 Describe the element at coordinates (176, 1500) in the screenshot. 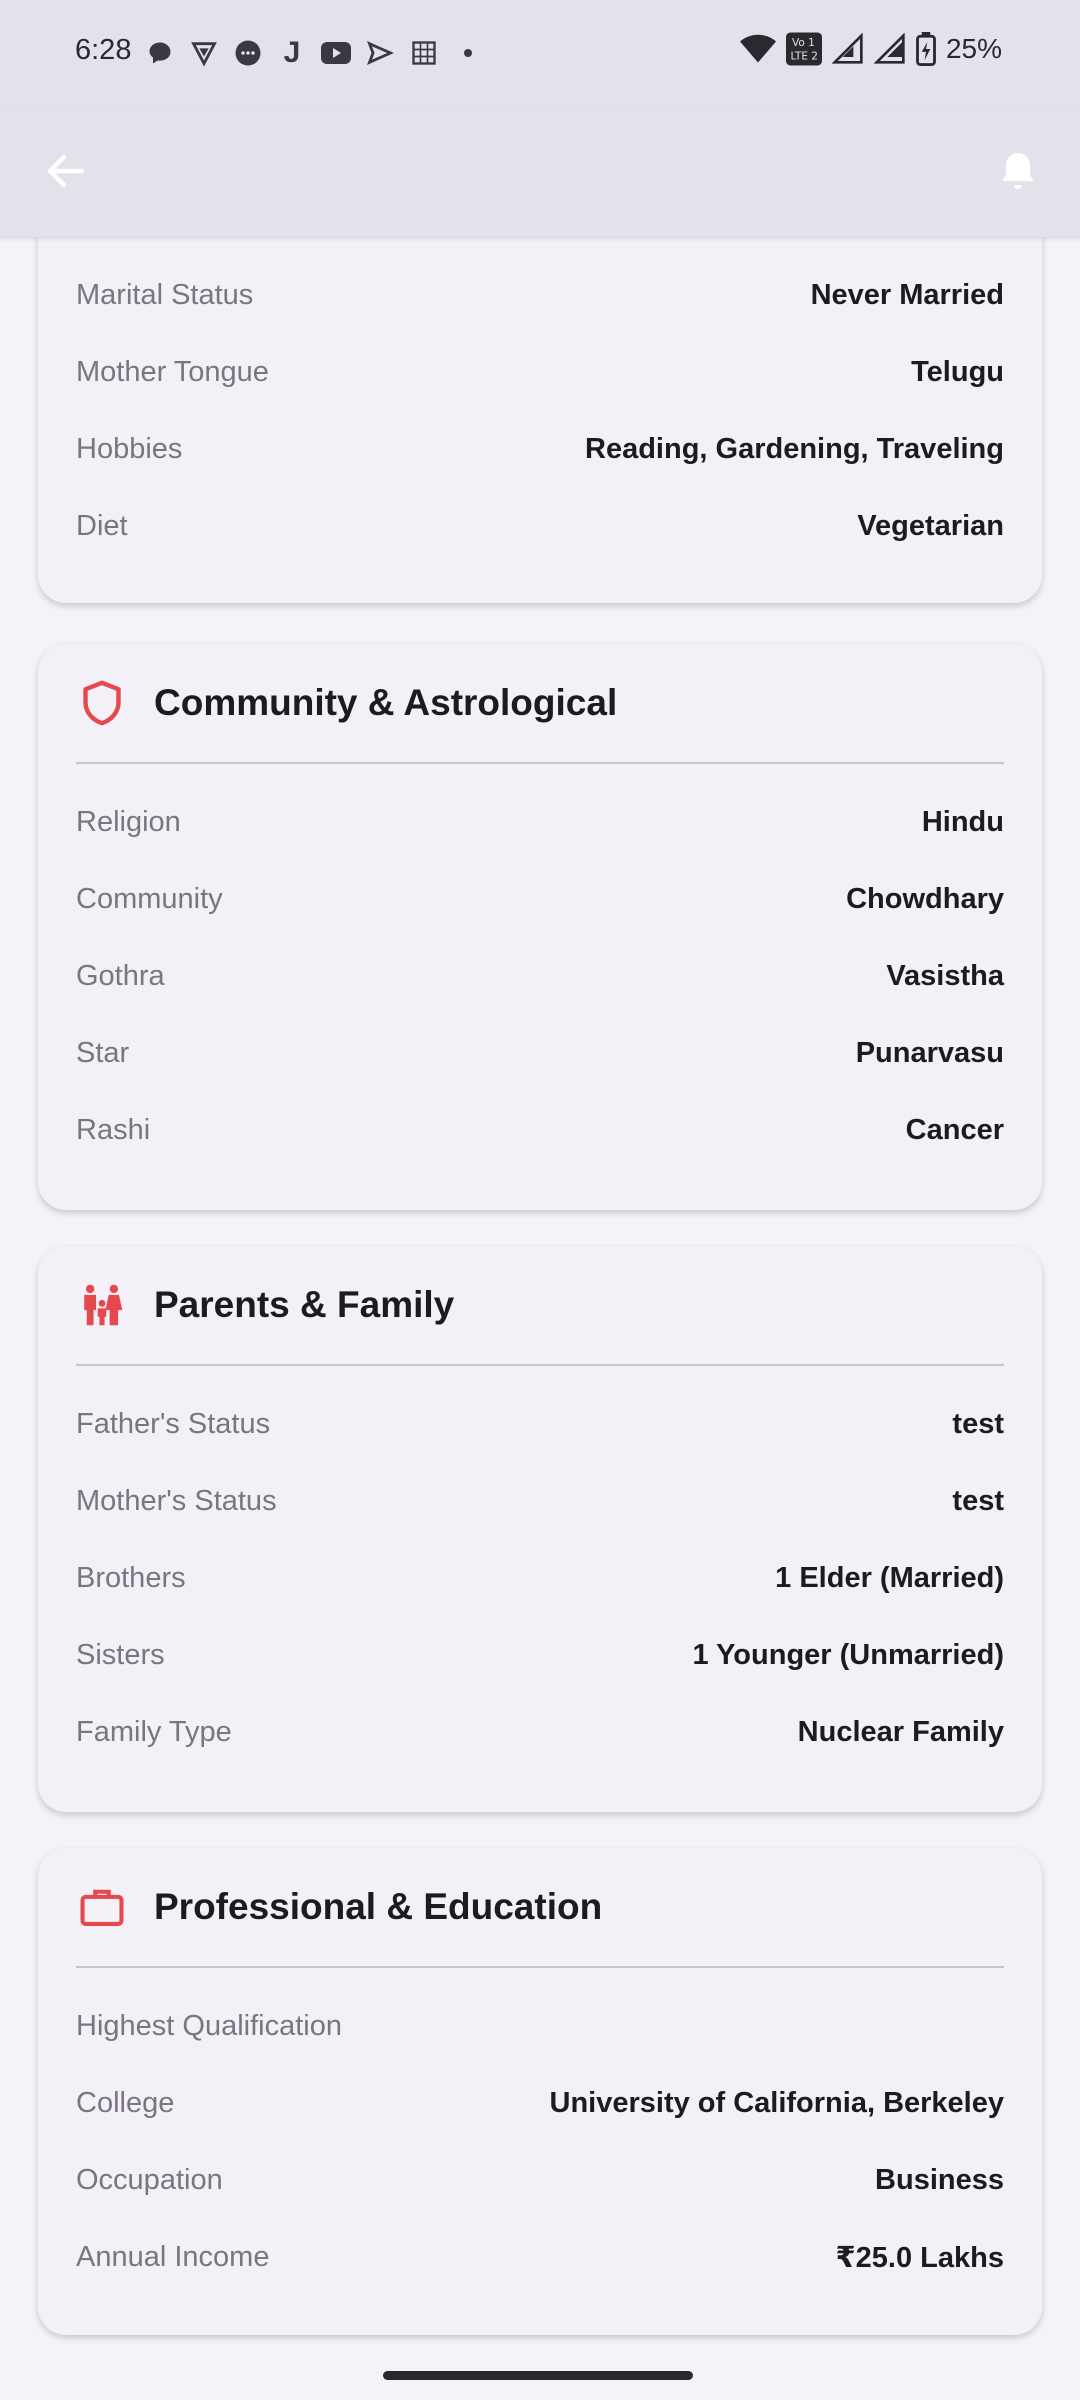

I see `detail-label: Mother's Status` at that location.